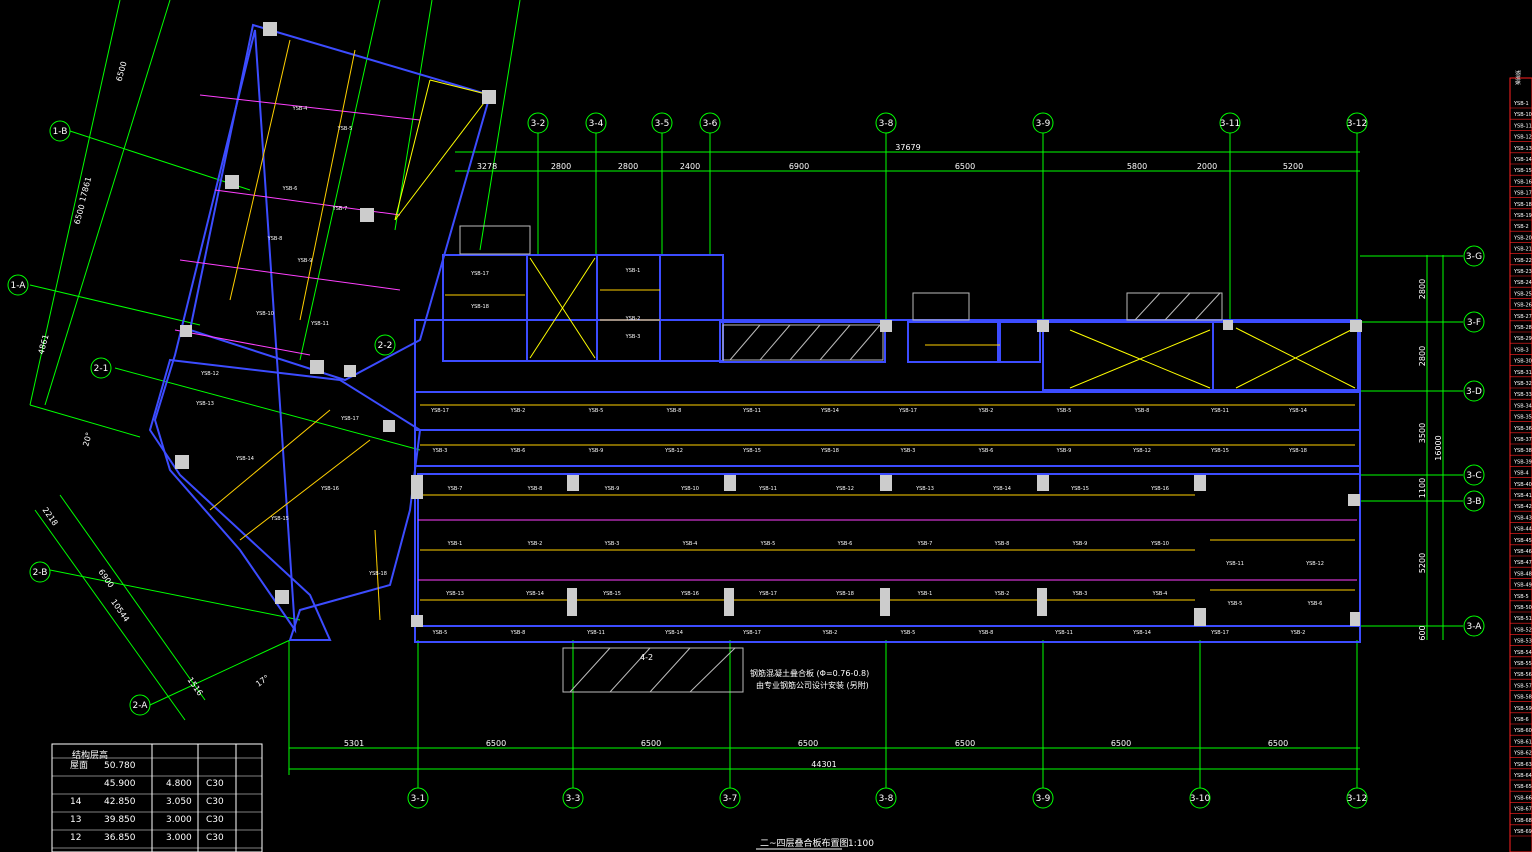  Describe the element at coordinates (1522, 194) in the screenshot. I see `side-item: YSB-17` at that location.